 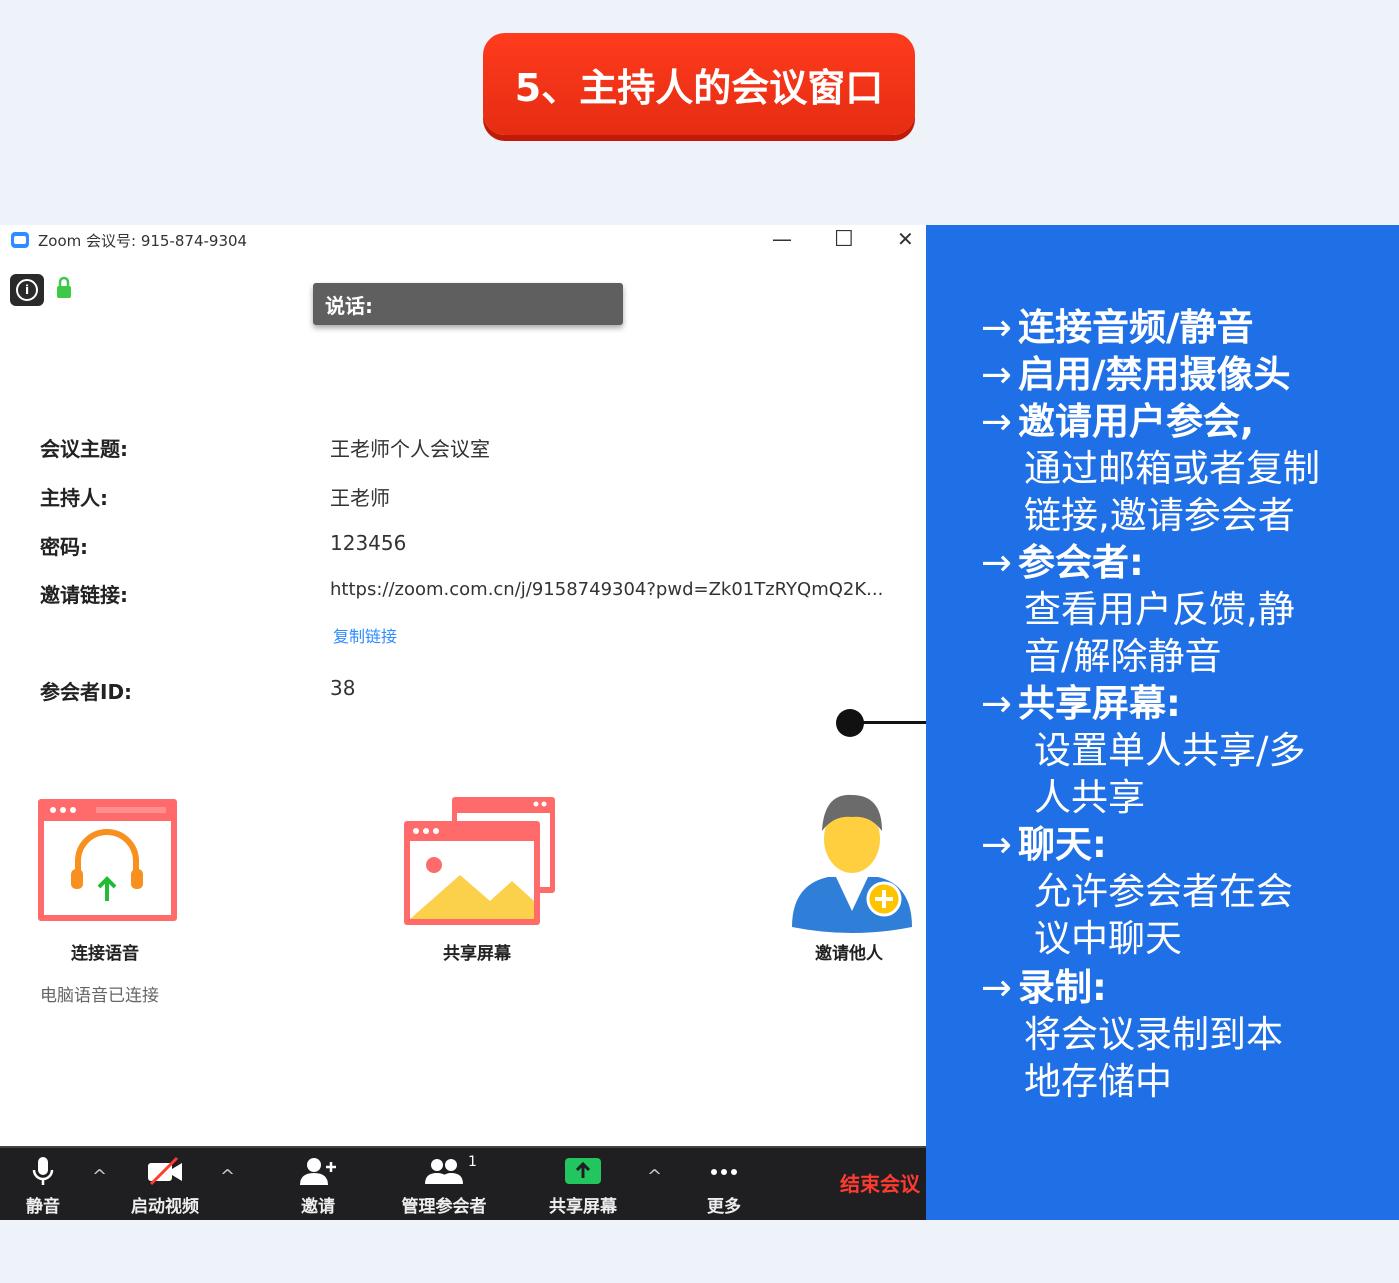 I want to click on meeting-info-icon: i, so click(x=27, y=290).